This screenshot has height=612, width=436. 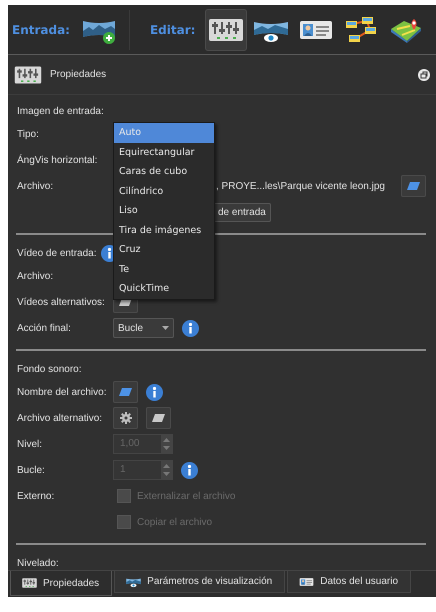 I want to click on id-card-icon, so click(x=307, y=582).